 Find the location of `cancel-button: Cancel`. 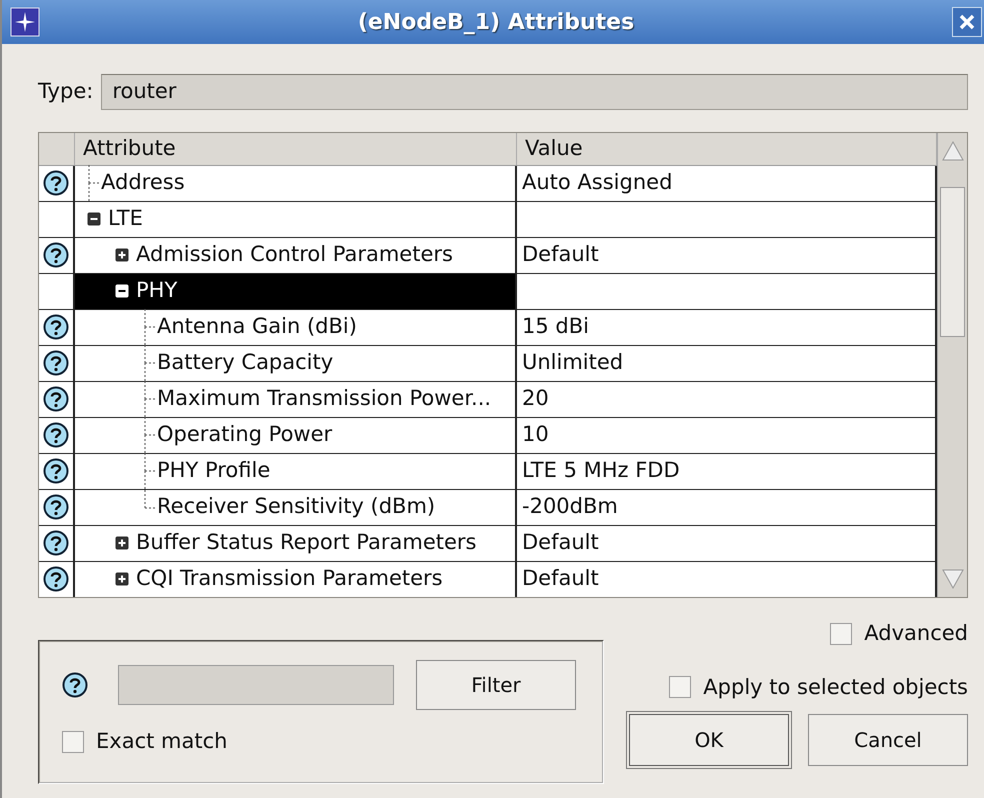

cancel-button: Cancel is located at coordinates (888, 740).